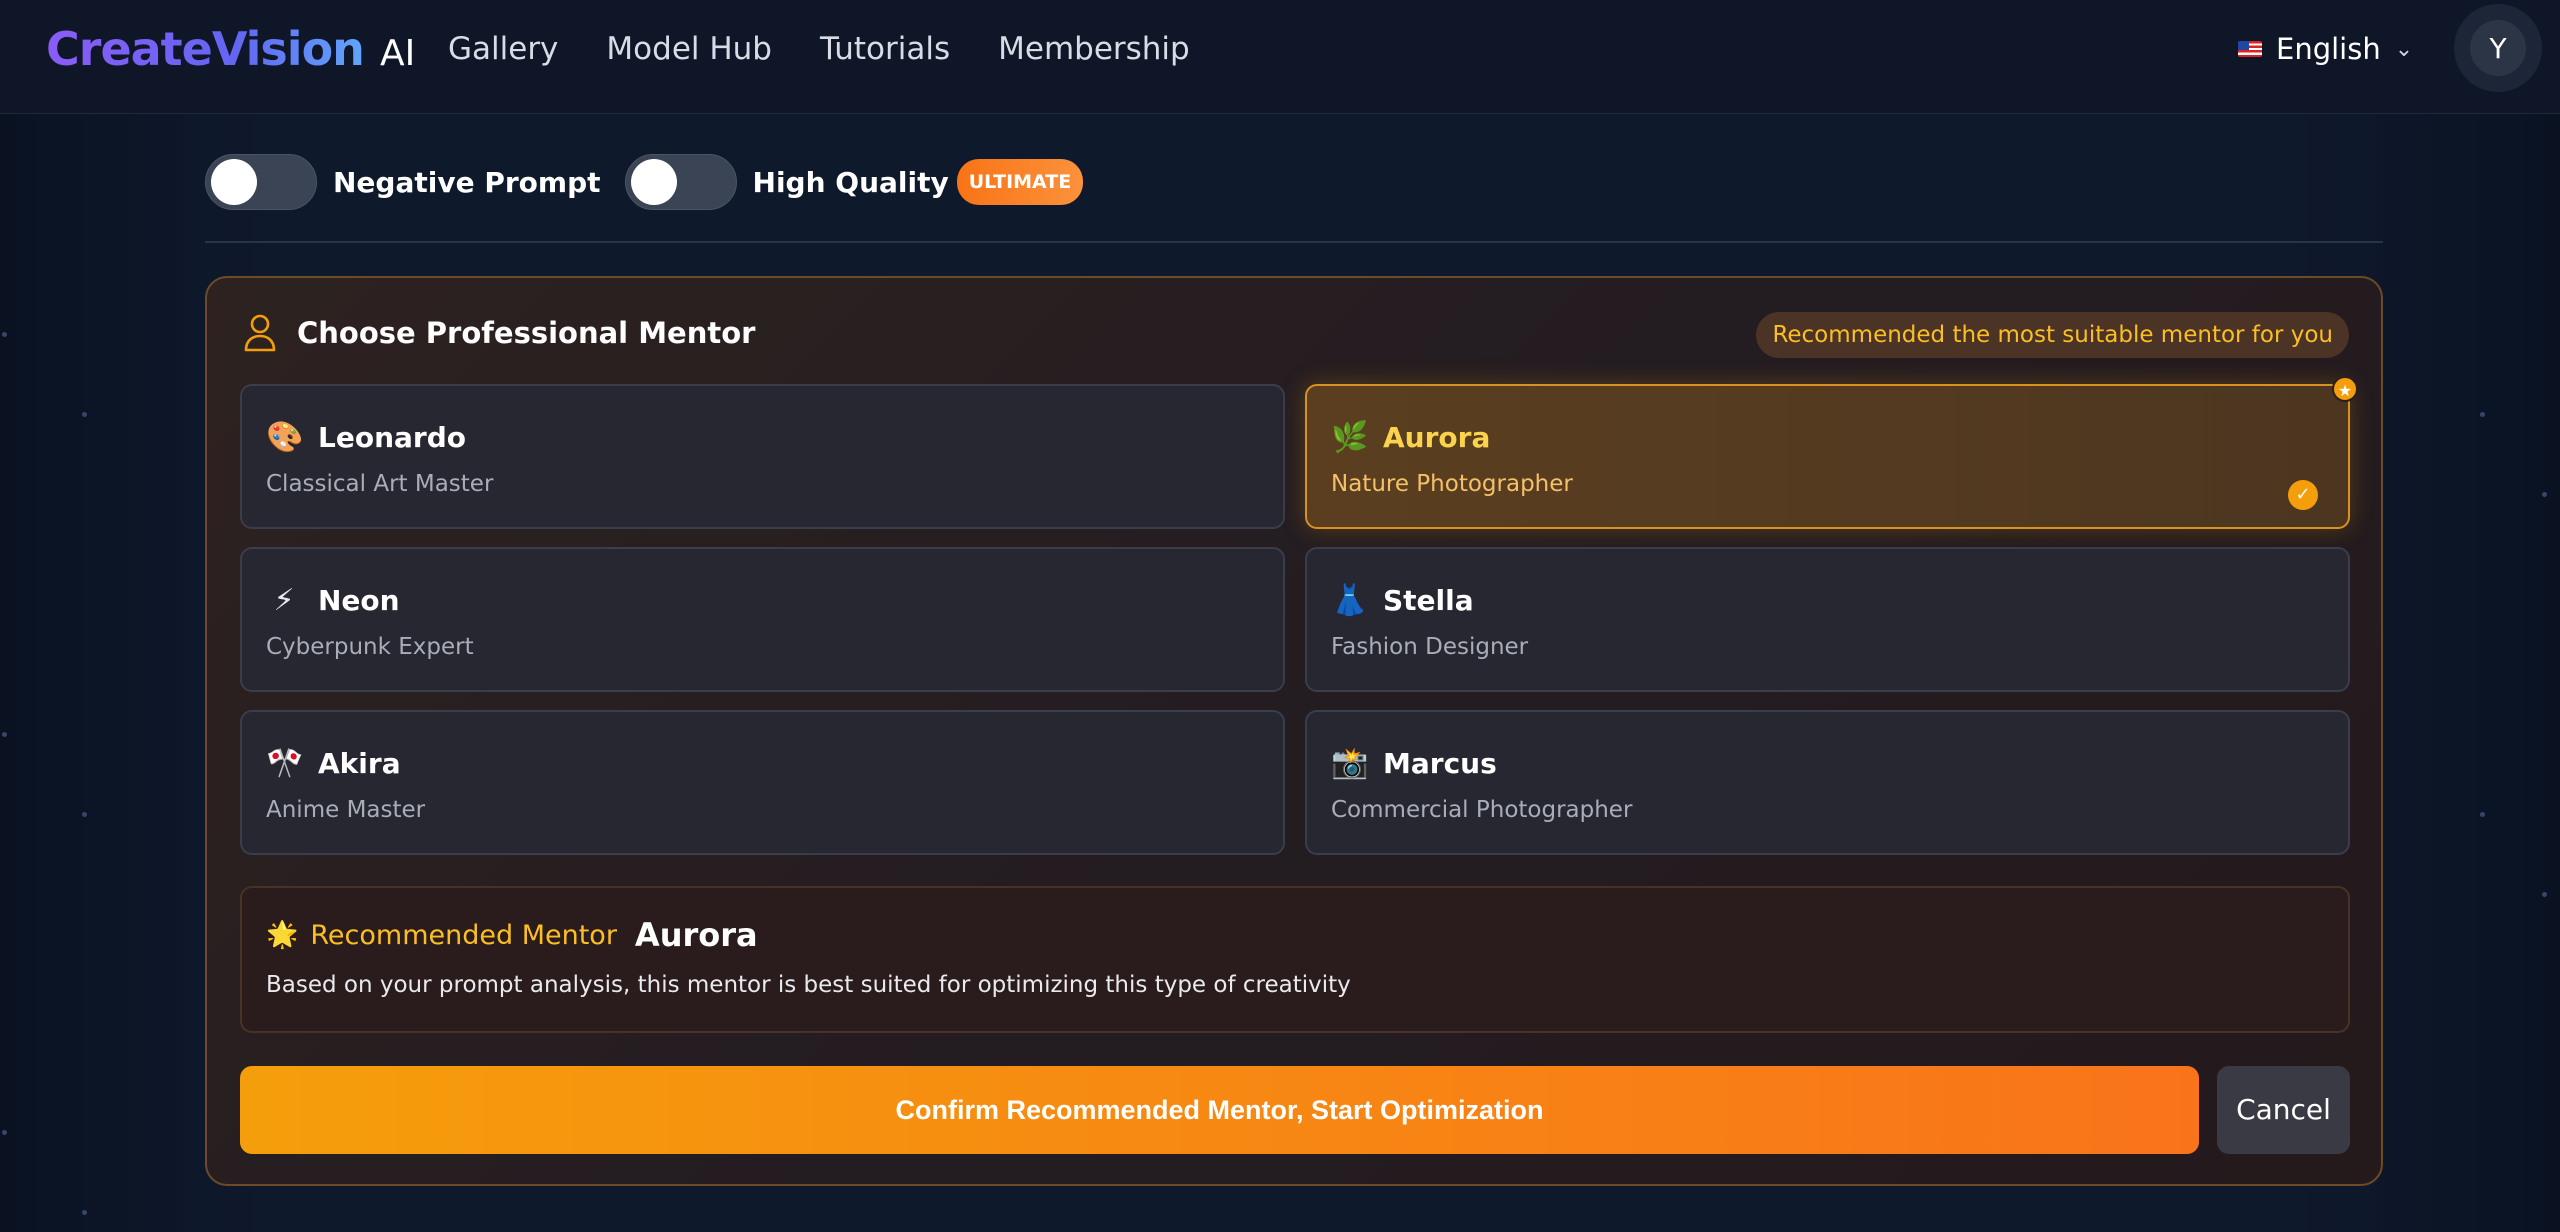 The height and width of the screenshot is (1232, 2560). Describe the element at coordinates (1094, 49) in the screenshot. I see `nav-membership: Membership` at that location.